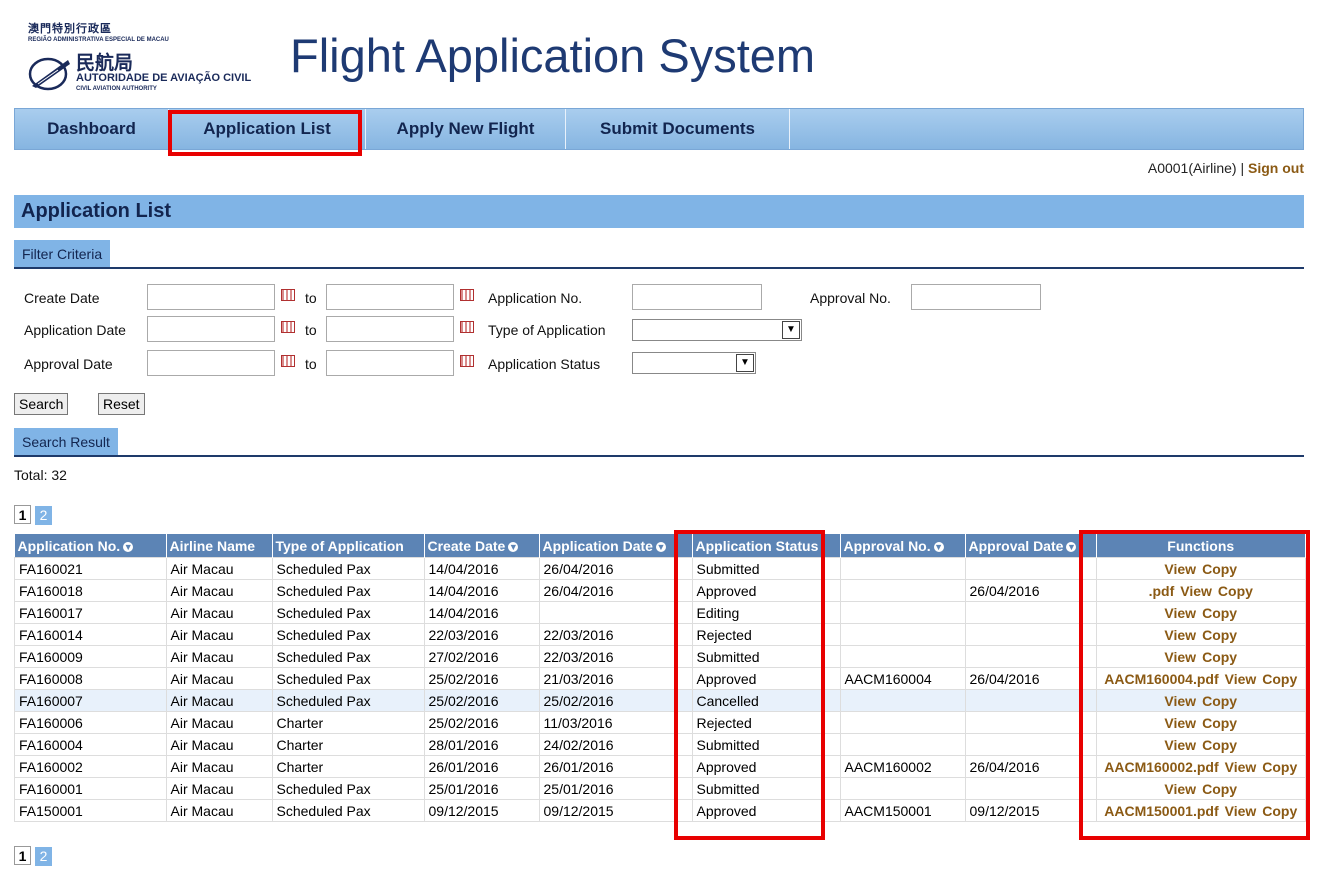 Image resolution: width=1317 pixels, height=879 pixels. I want to click on application-date-to-input, so click(390, 329).